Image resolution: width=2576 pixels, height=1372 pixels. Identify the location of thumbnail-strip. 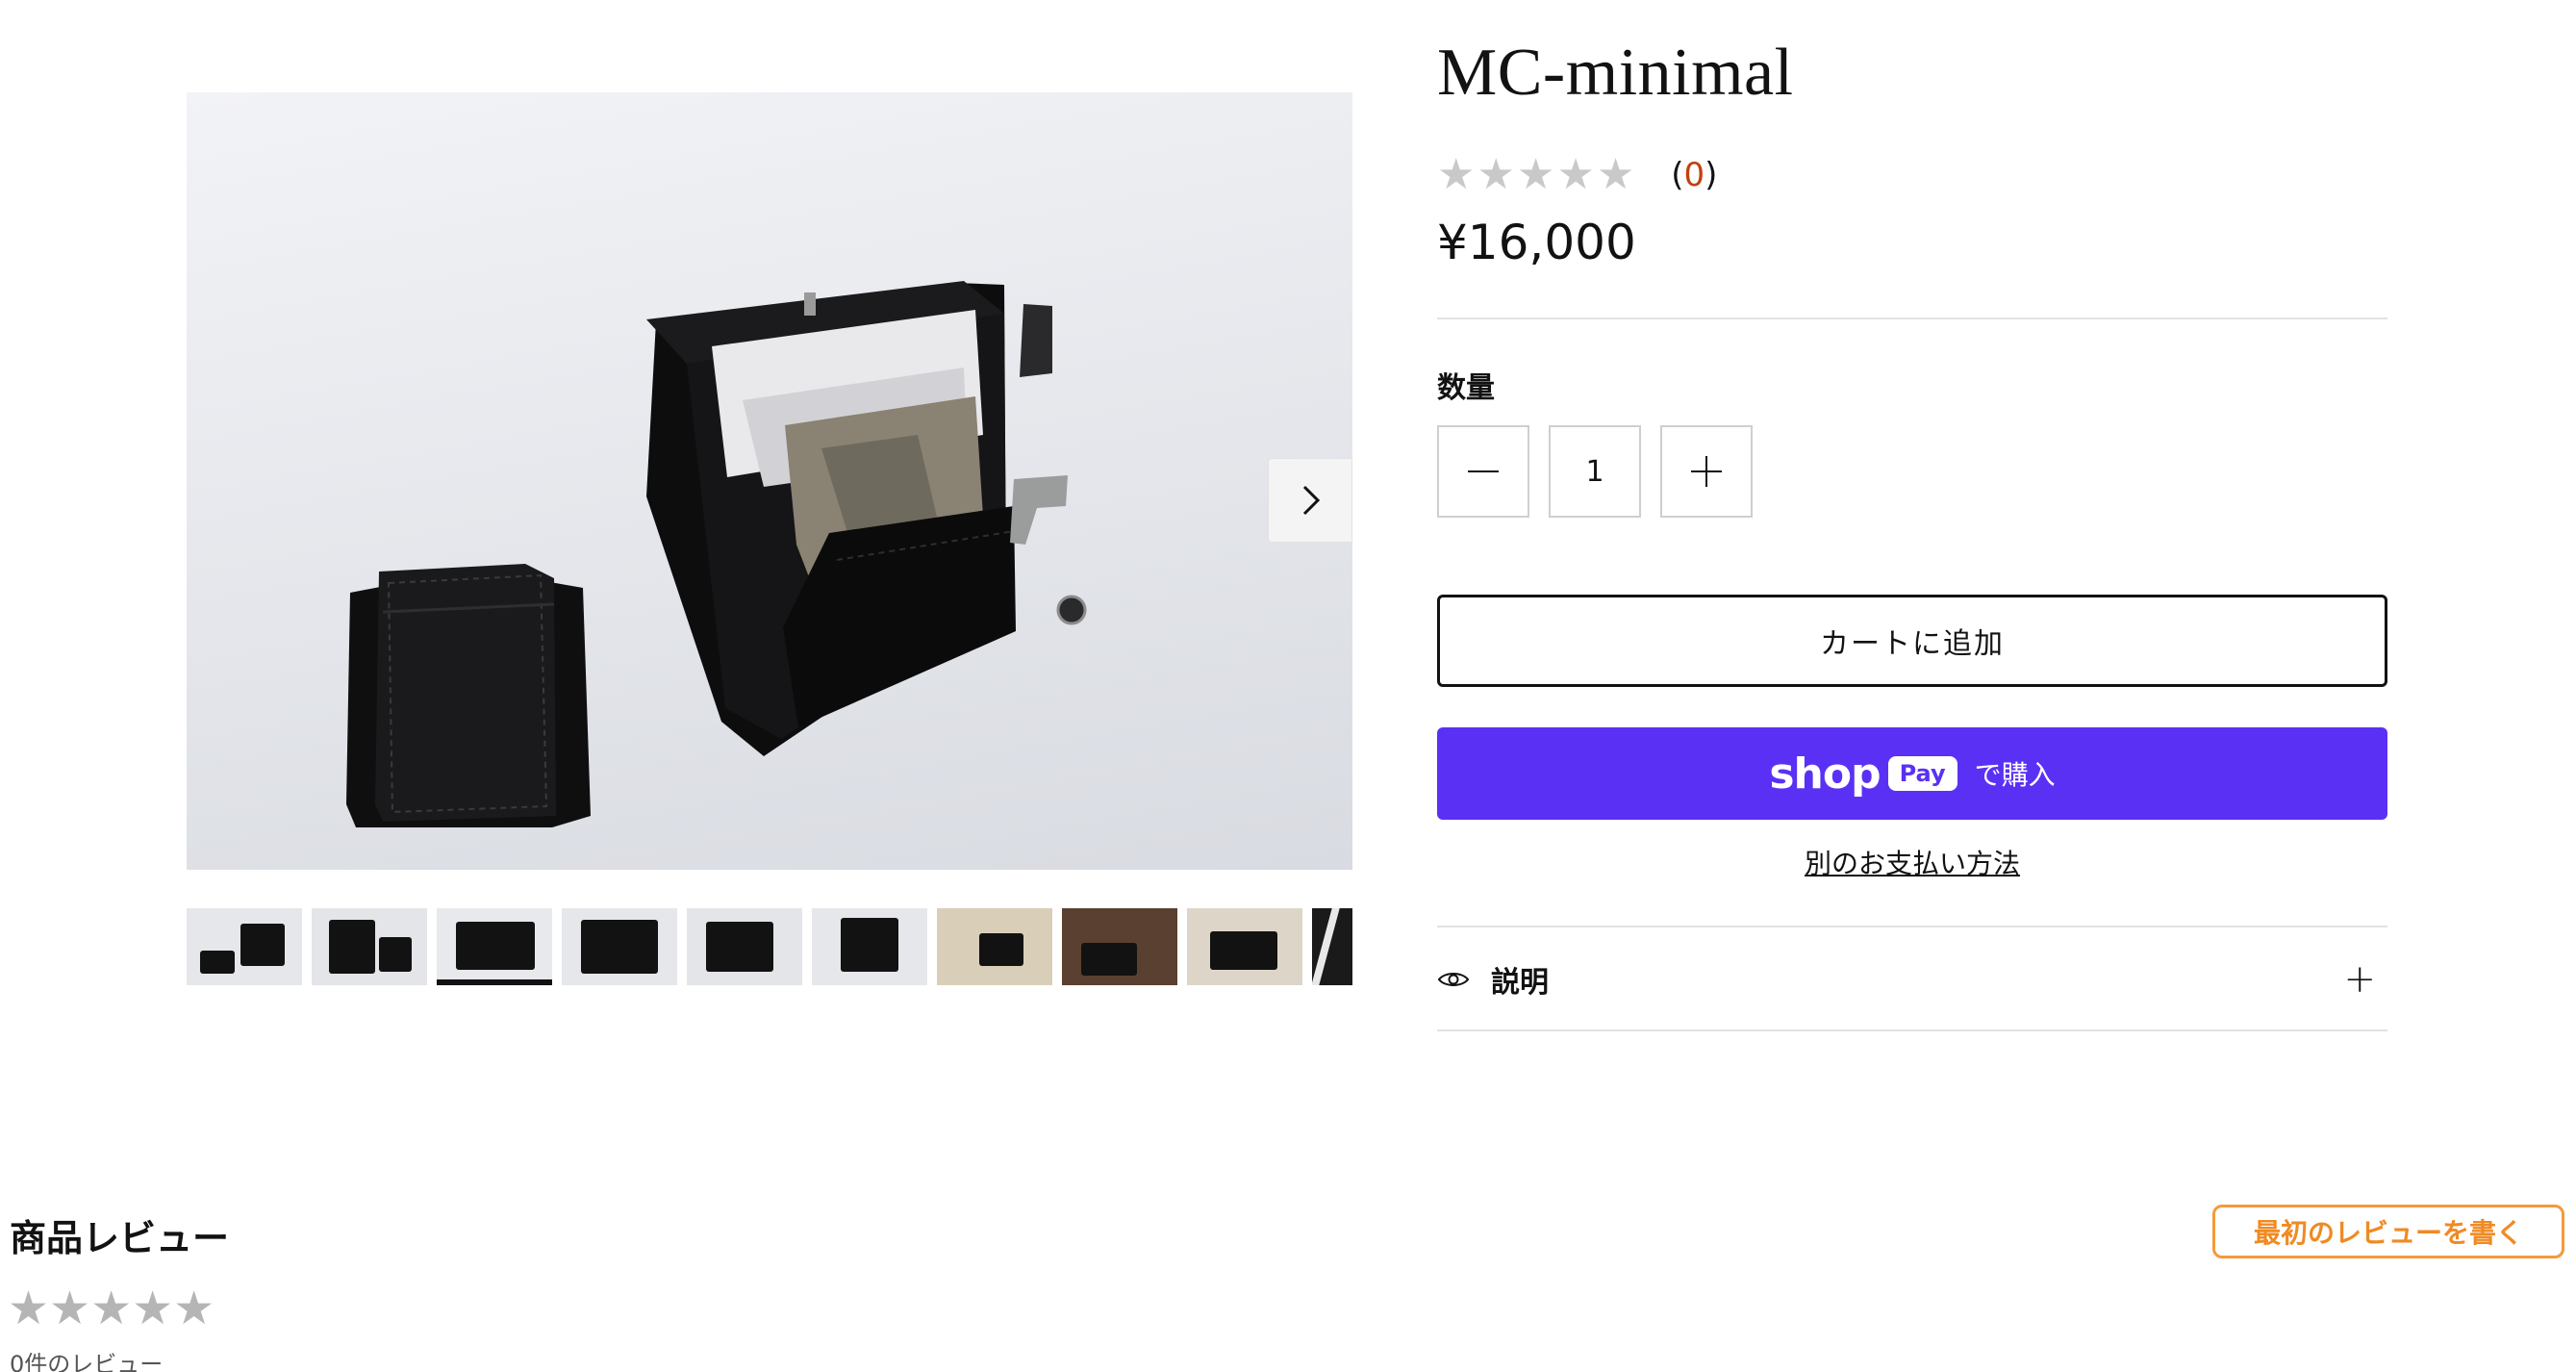
(770, 948).